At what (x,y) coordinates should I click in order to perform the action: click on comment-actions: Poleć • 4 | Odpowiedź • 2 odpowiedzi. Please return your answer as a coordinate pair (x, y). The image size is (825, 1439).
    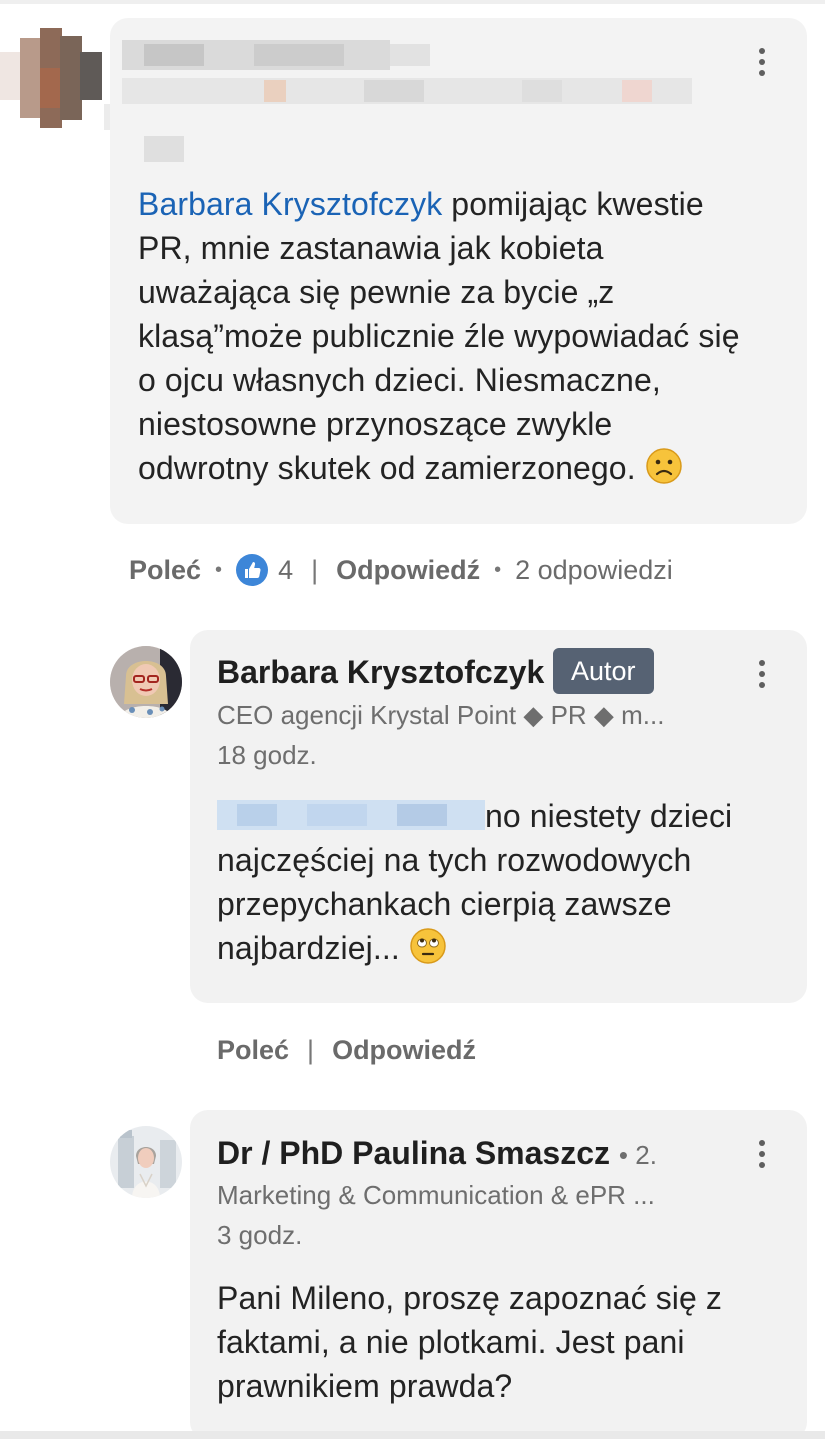
    Looking at the image, I should click on (401, 570).